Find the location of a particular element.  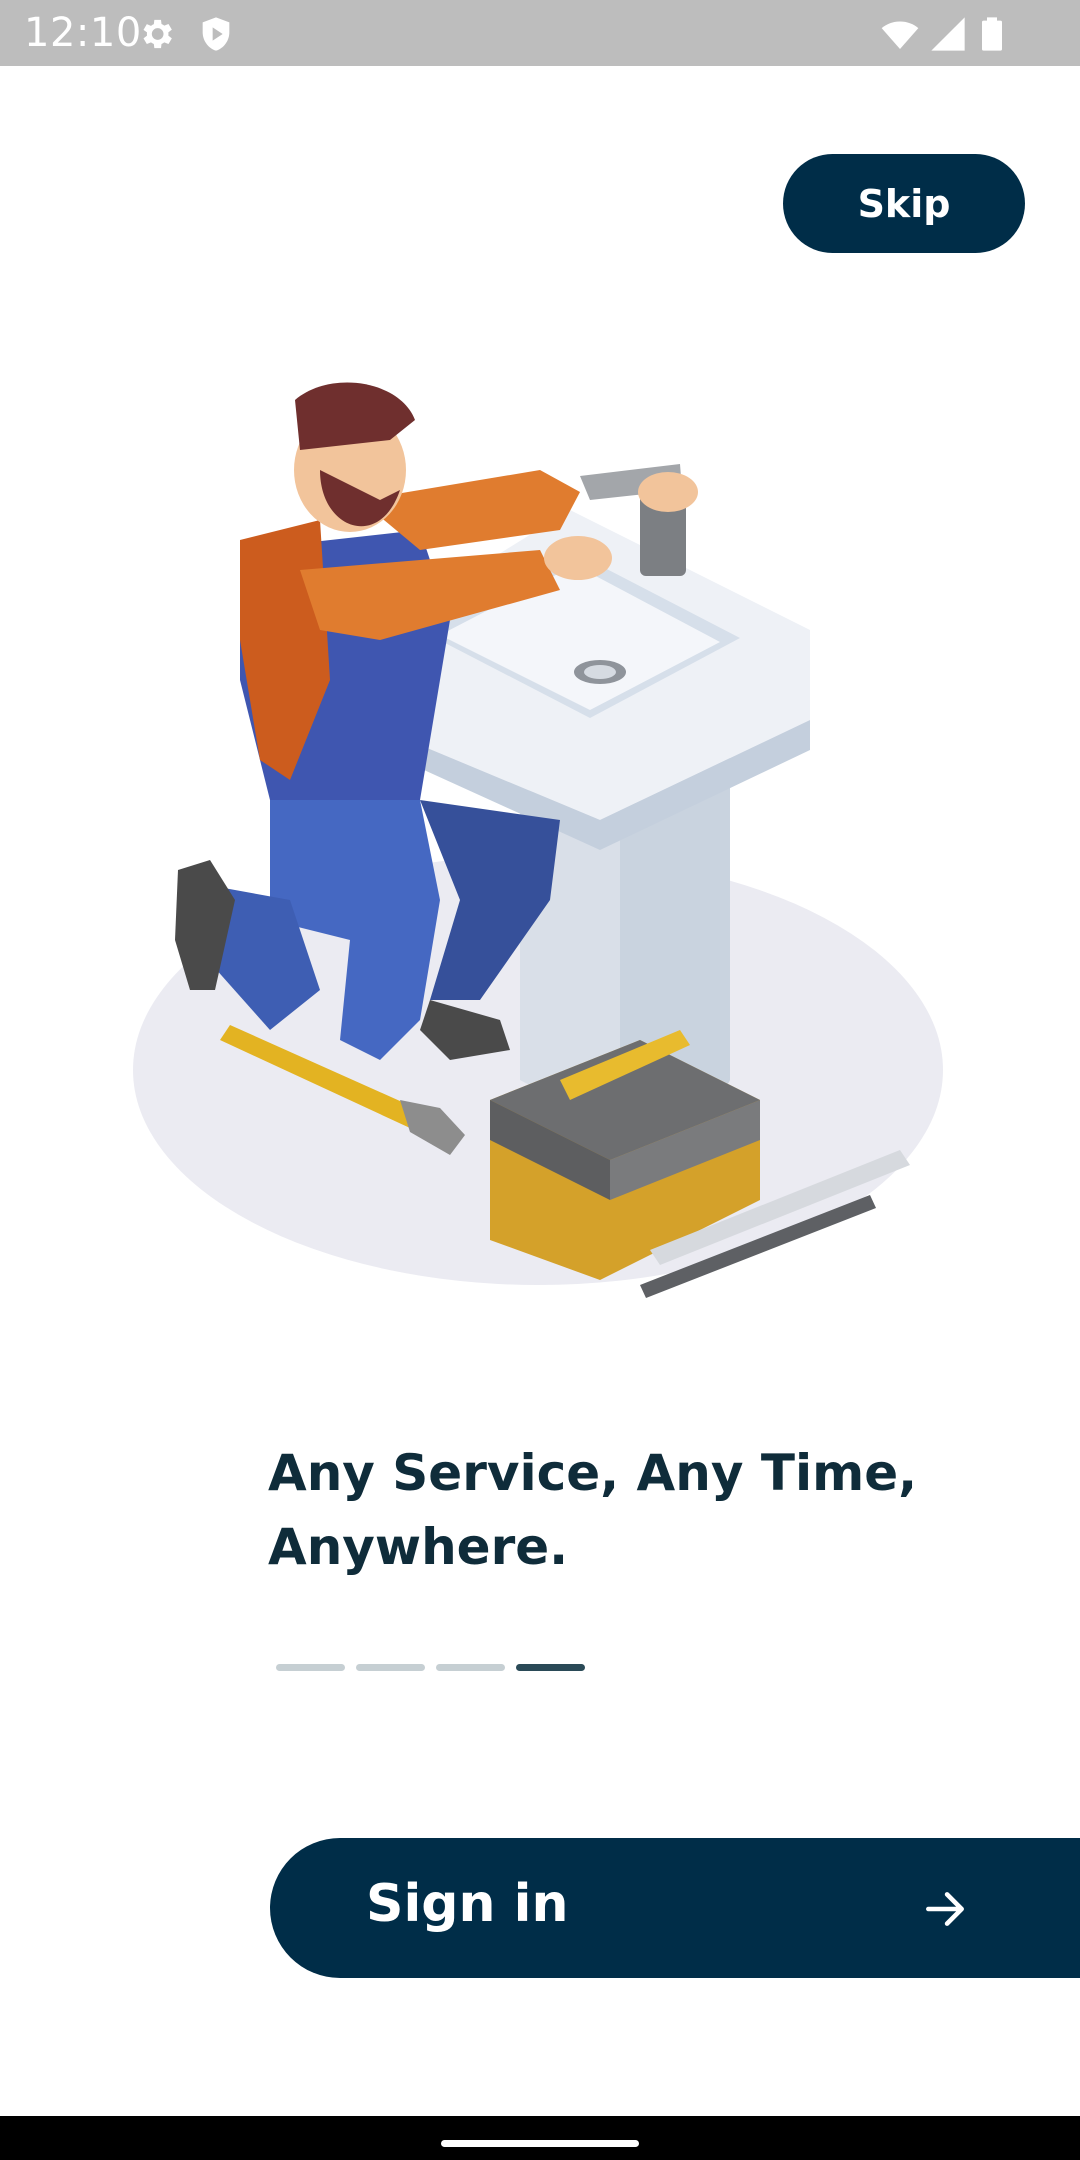

onboarding-headline: Any Service, Any Time, Anywhere. is located at coordinates (598, 1510).